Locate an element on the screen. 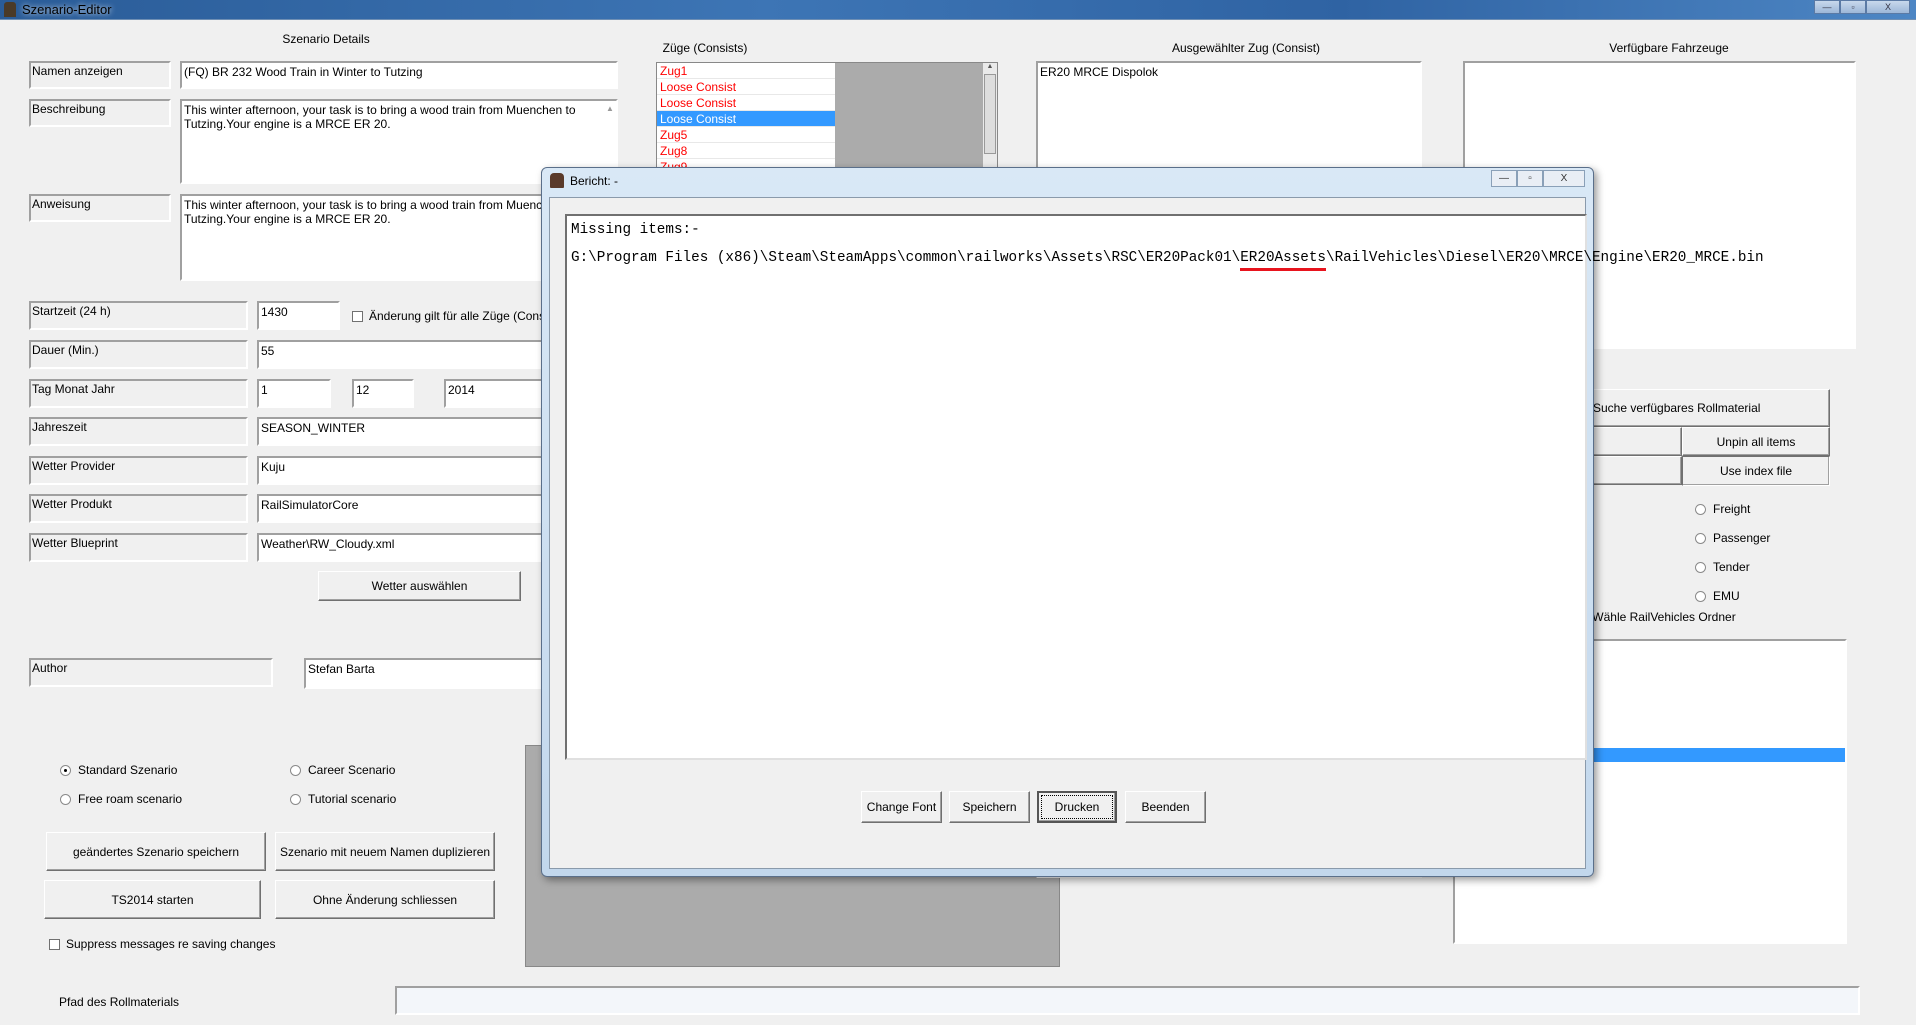 This screenshot has width=1916, height=1025. radio-tutorial-scenario: Tutorial scenario is located at coordinates (343, 799).